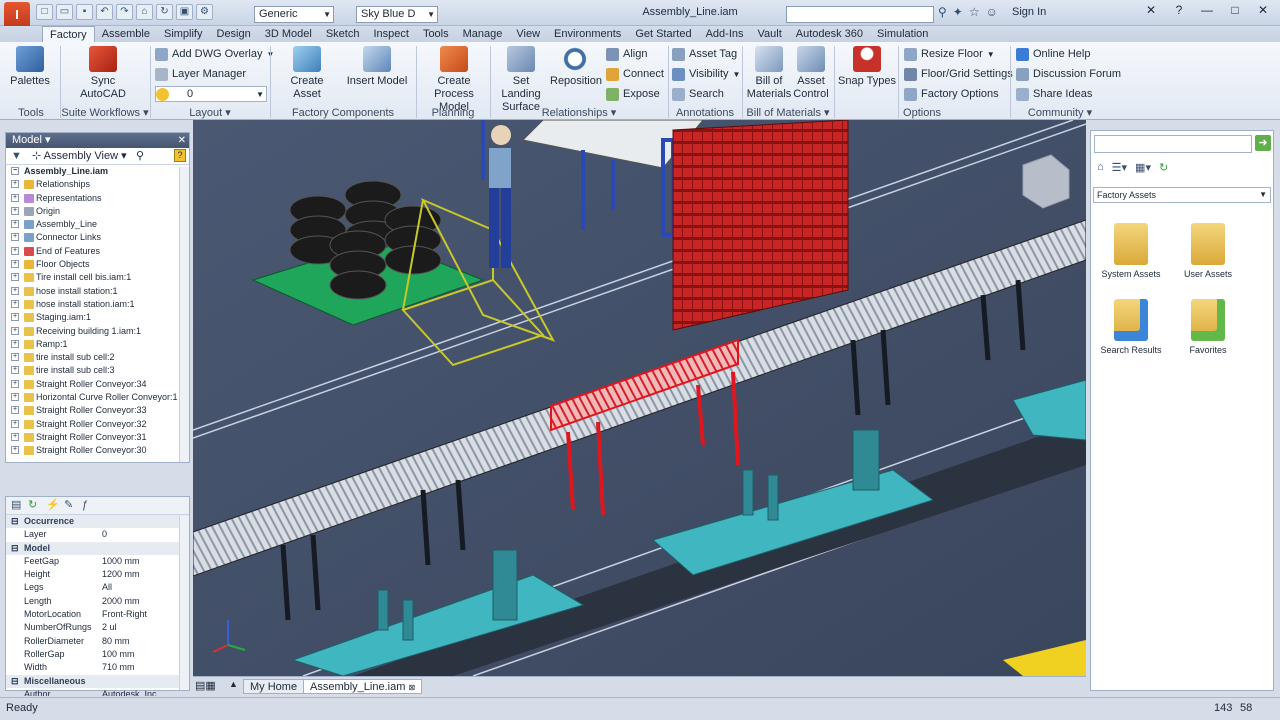 This screenshot has height=720, width=1280. Describe the element at coordinates (576, 67) in the screenshot. I see `reposition-button: Reposition` at that location.